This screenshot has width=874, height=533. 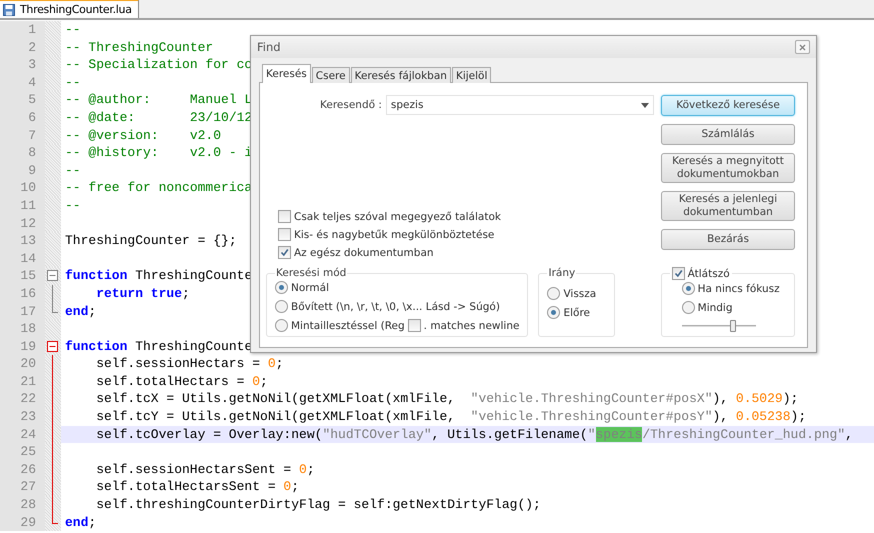 I want to click on line-number: 1, so click(x=22, y=30).